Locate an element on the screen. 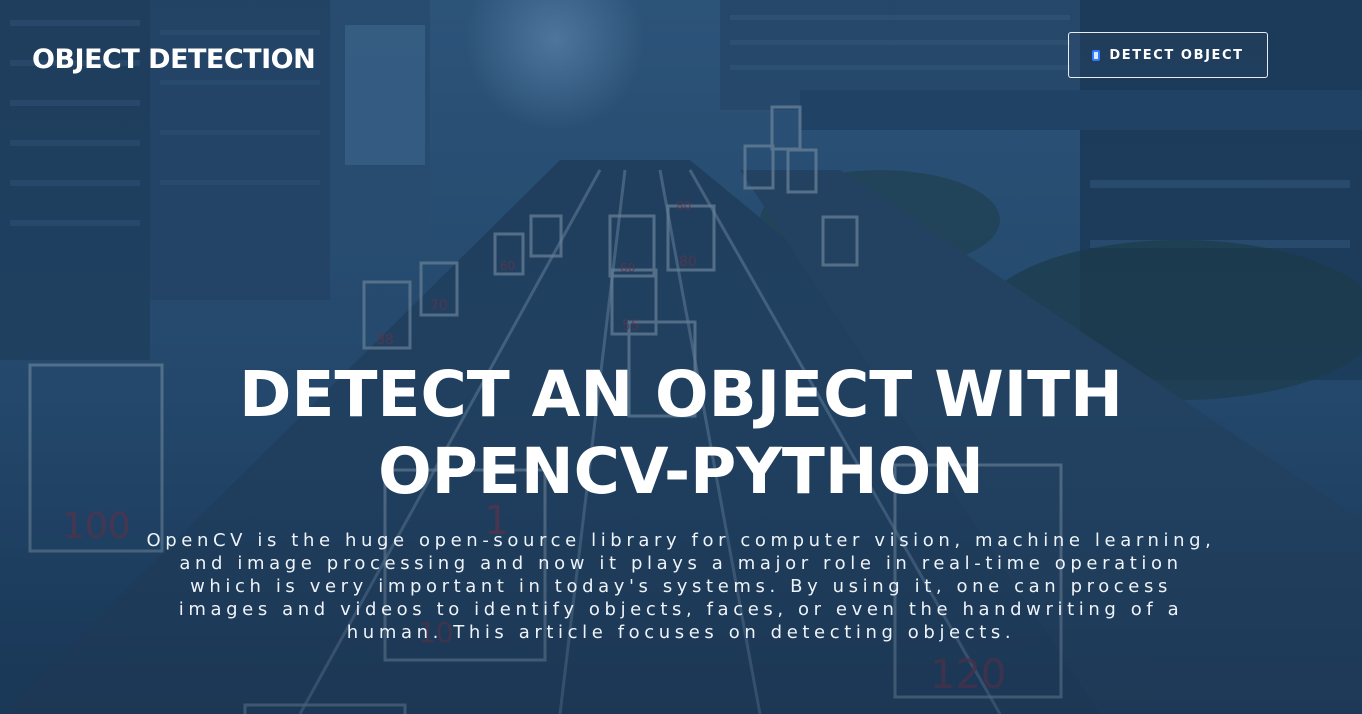 The height and width of the screenshot is (714, 1362). detect-object-button-label: DETECT OBJECT is located at coordinates (1176, 55).